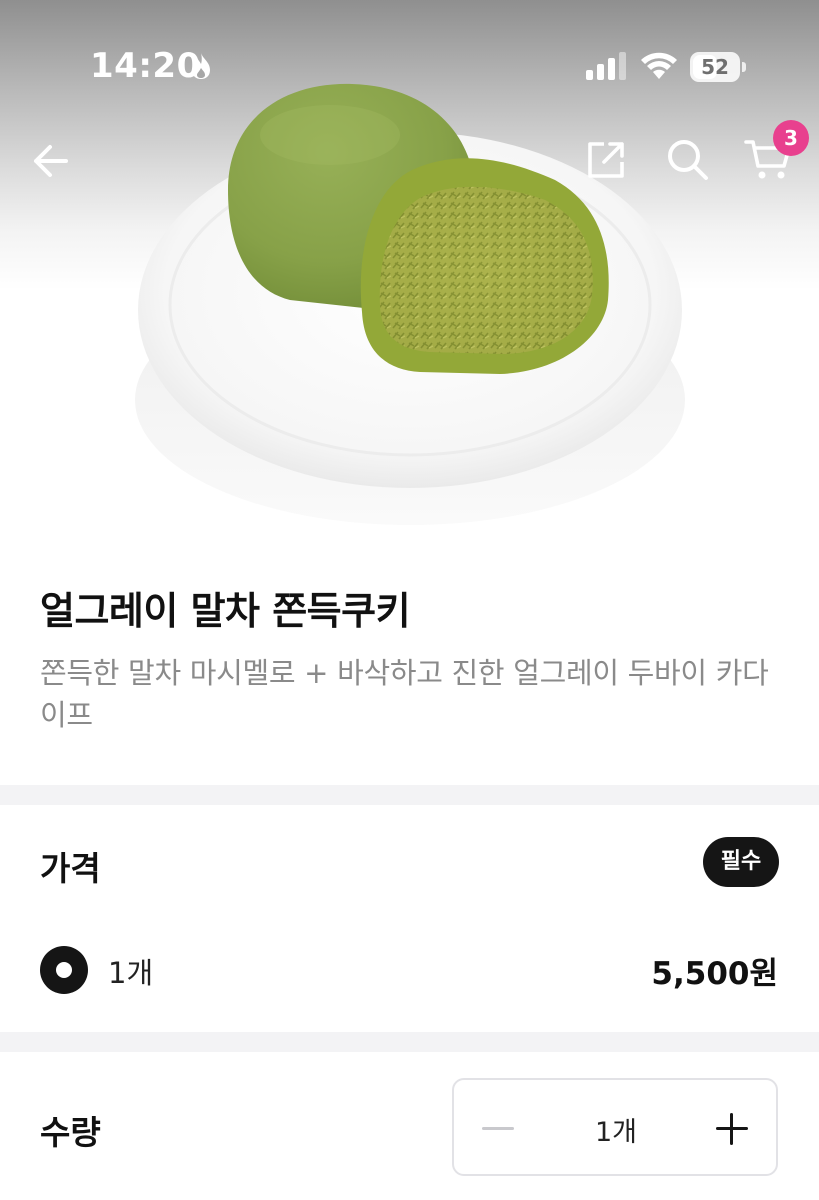 This screenshot has height=1200, width=819. Describe the element at coordinates (659, 65) in the screenshot. I see `wifi-icon` at that location.